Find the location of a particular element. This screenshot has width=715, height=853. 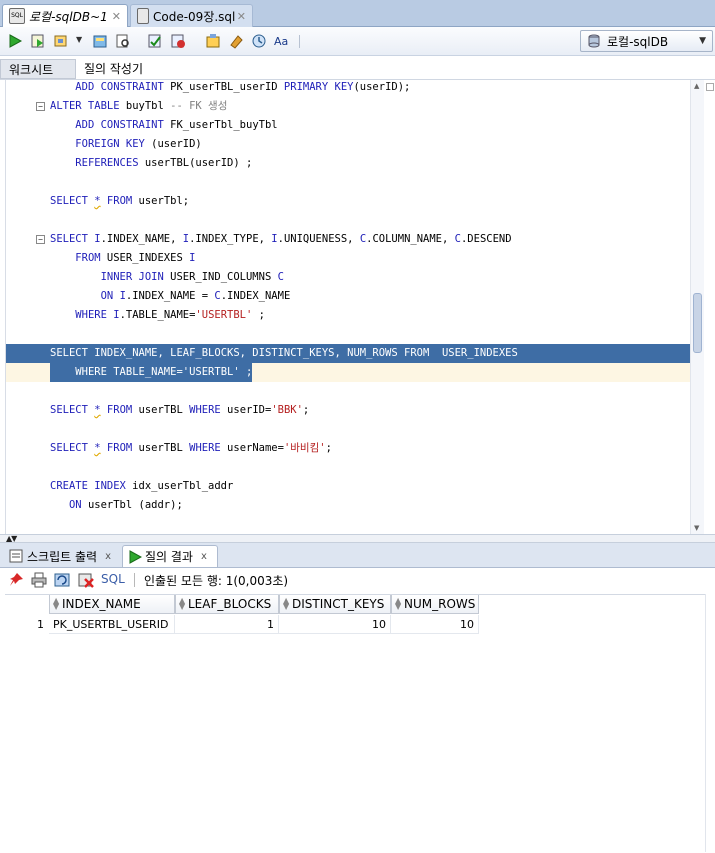

editor-scrollbar: ▲ ▼ is located at coordinates (697, 307).